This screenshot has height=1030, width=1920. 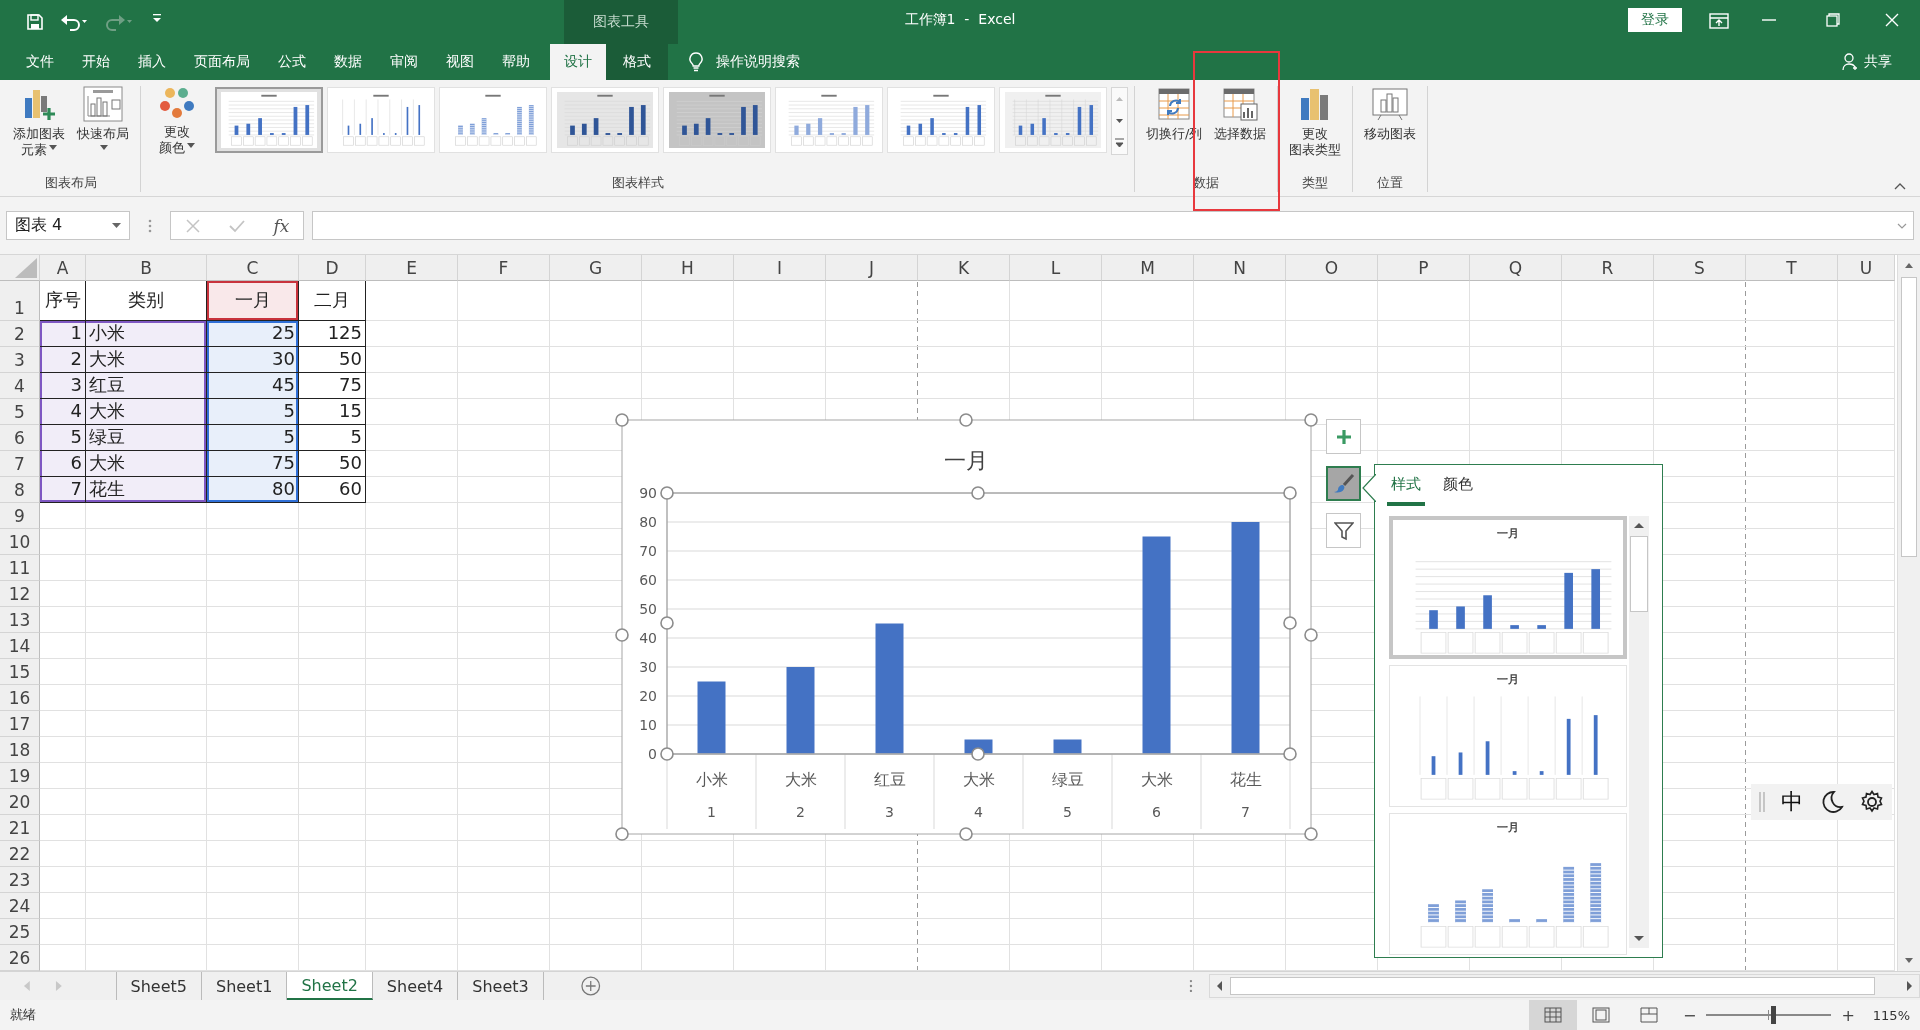 I want to click on column-header: G, so click(x=596, y=268).